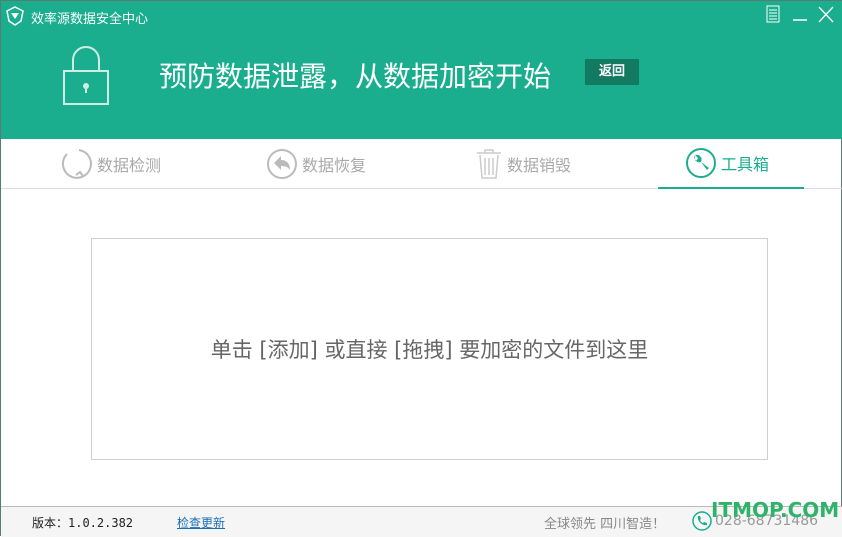 The height and width of the screenshot is (537, 842). Describe the element at coordinates (701, 163) in the screenshot. I see `wrench-icon` at that location.